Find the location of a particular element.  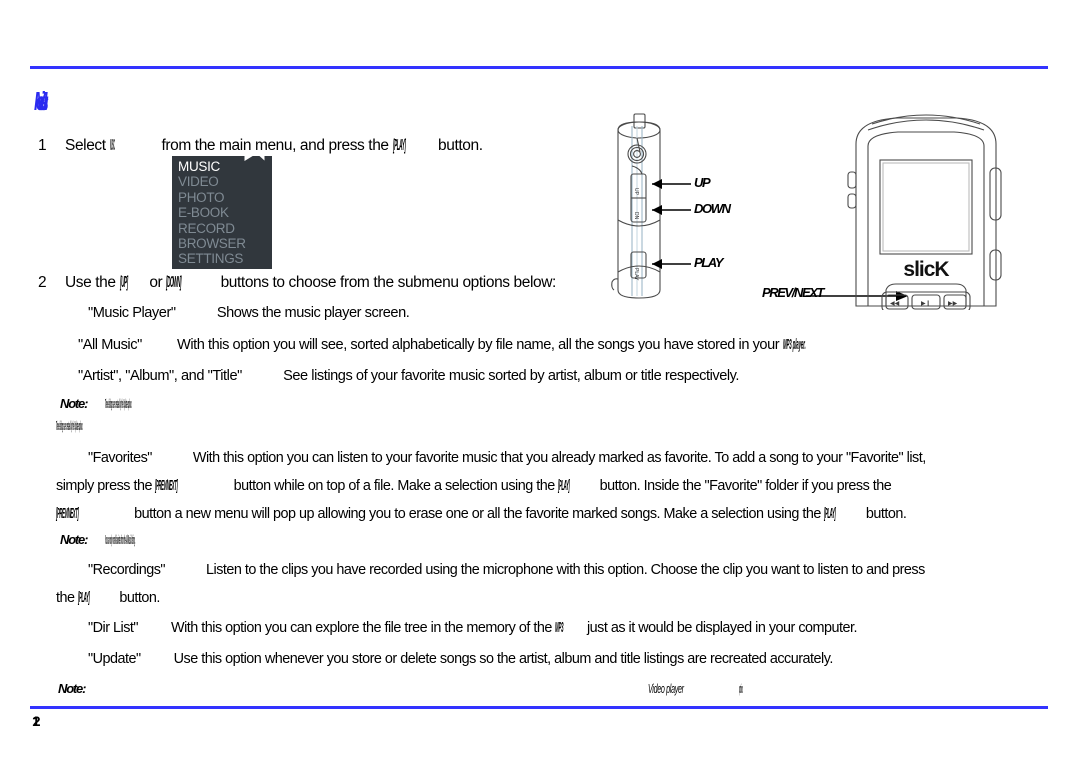

device-side-view-diagram: UP DN PLAY UP DOWN PLAY is located at coordinates (696, 209).